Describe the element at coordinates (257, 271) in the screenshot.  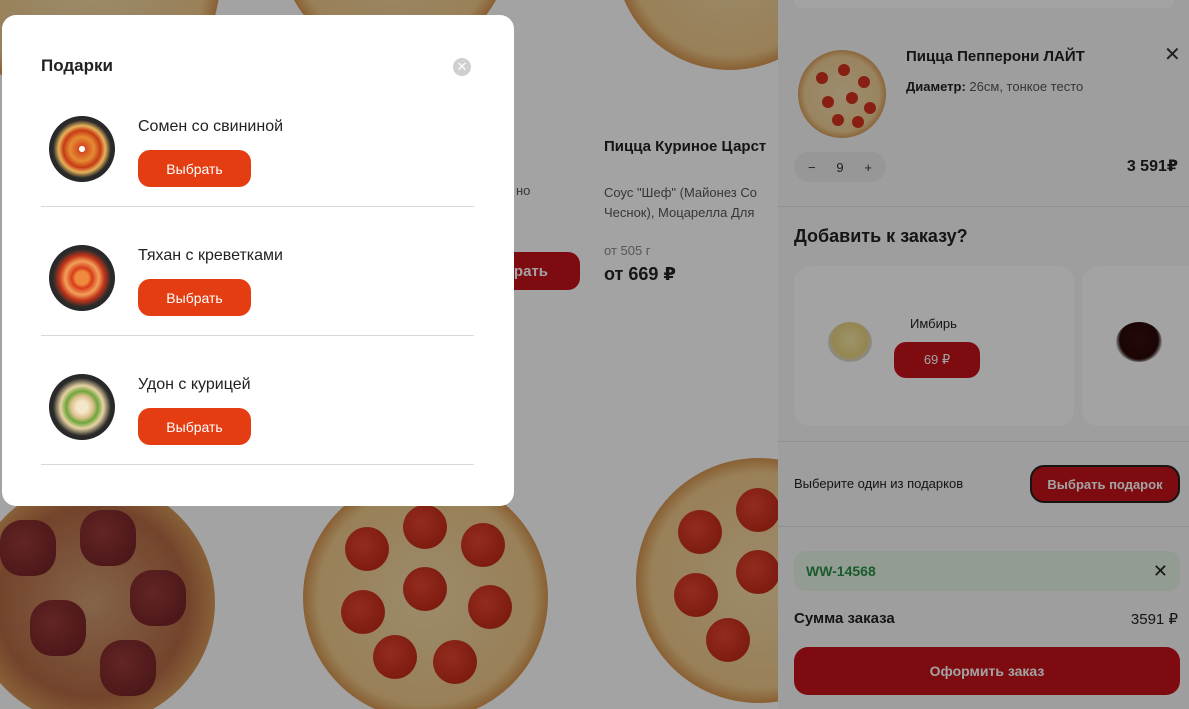
I see `gift-list-item: Тяхан с креветками Выбрать` at that location.